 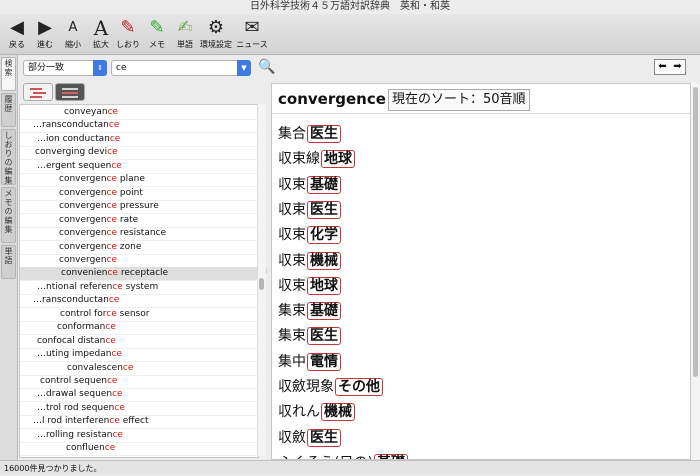 I want to click on result-row: …trol rod sequence, so click(x=139, y=409).